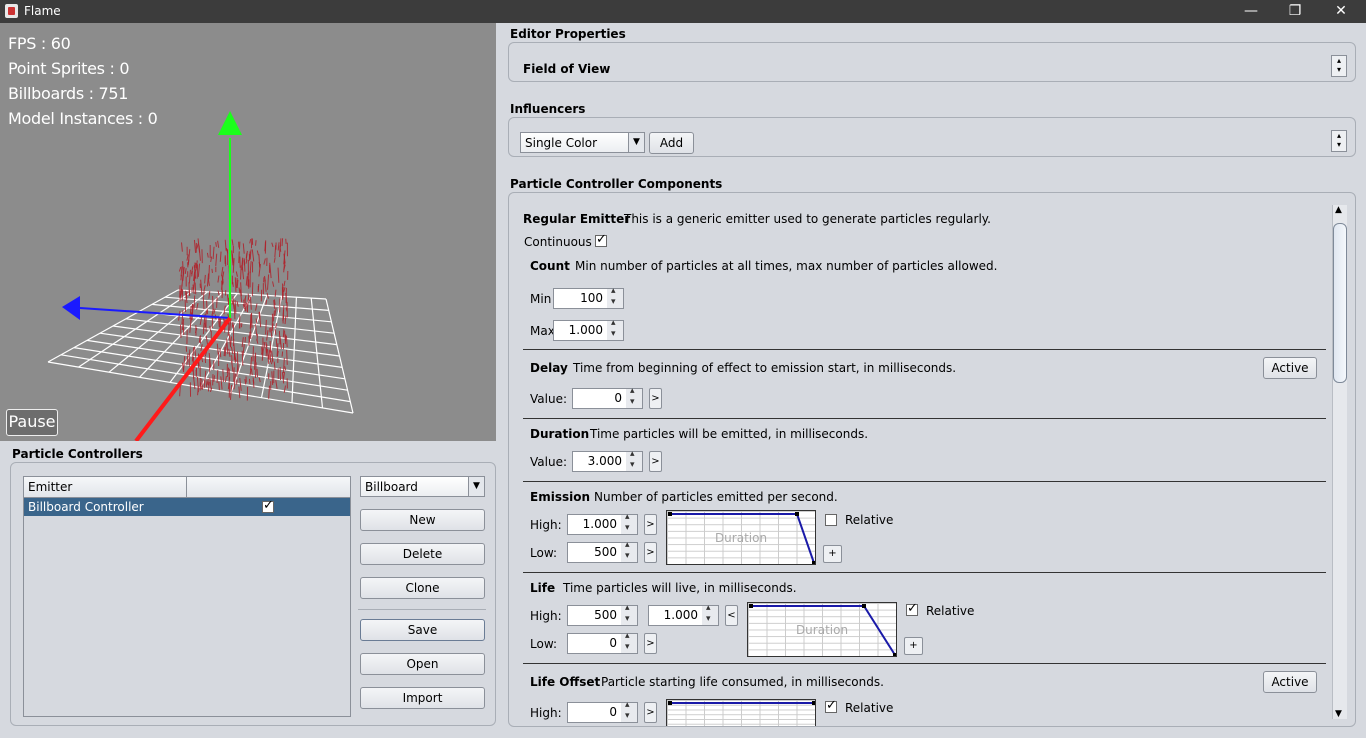 Image resolution: width=1366 pixels, height=738 pixels. I want to click on life-offset-high-spinner: 0, so click(602, 711).